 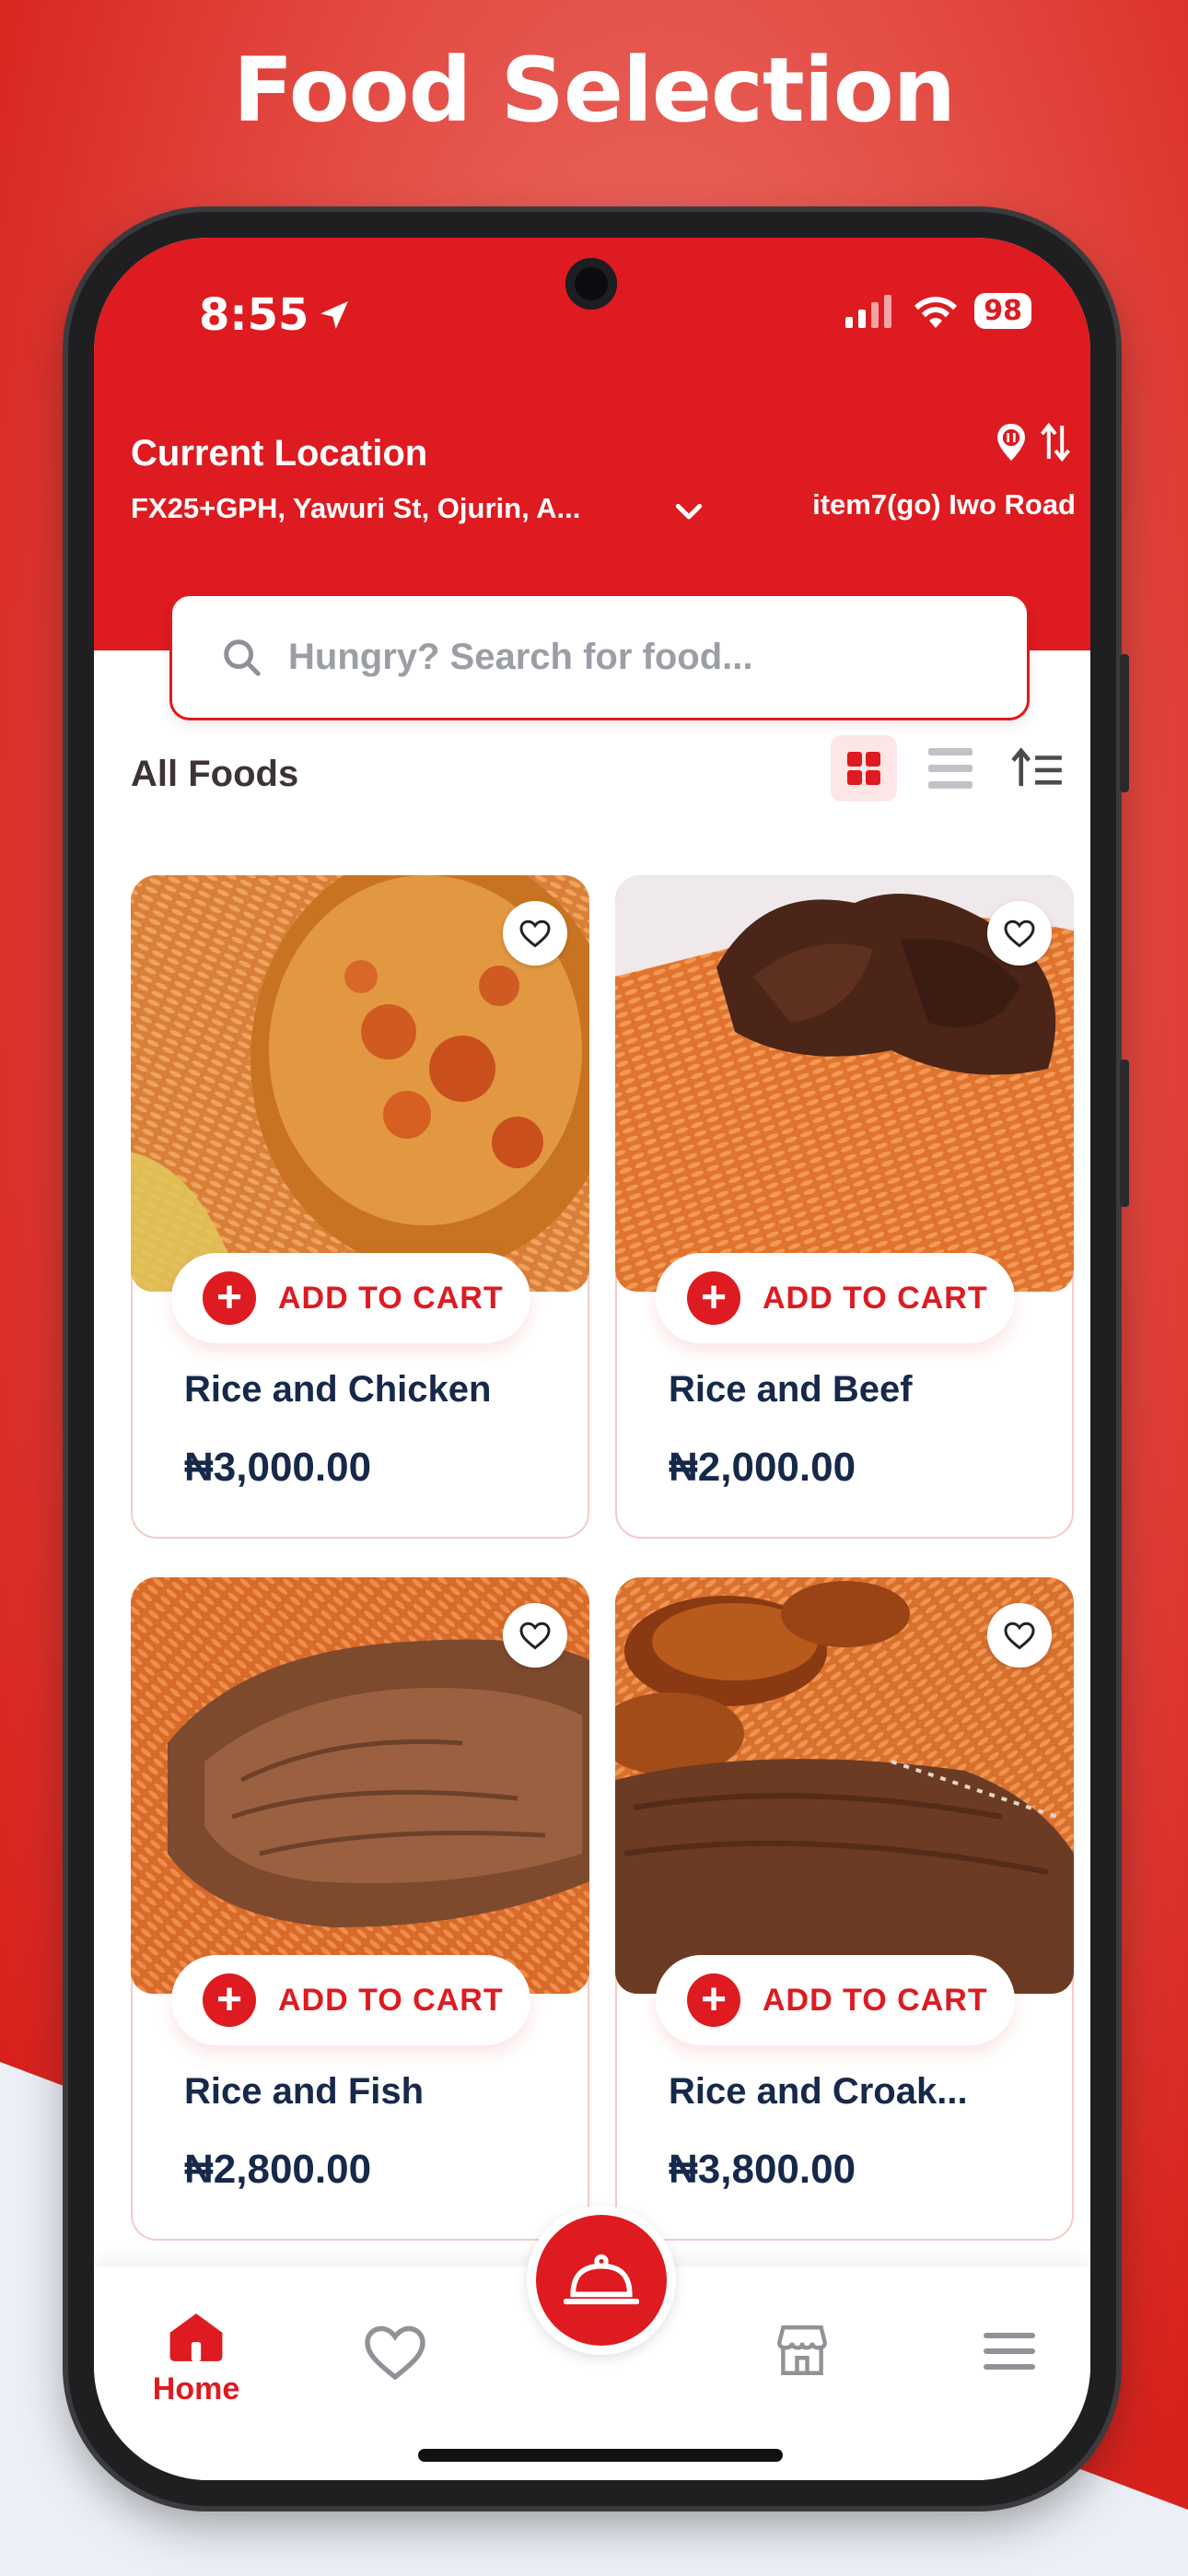 What do you see at coordinates (196, 2337) in the screenshot?
I see `home-icon` at bounding box center [196, 2337].